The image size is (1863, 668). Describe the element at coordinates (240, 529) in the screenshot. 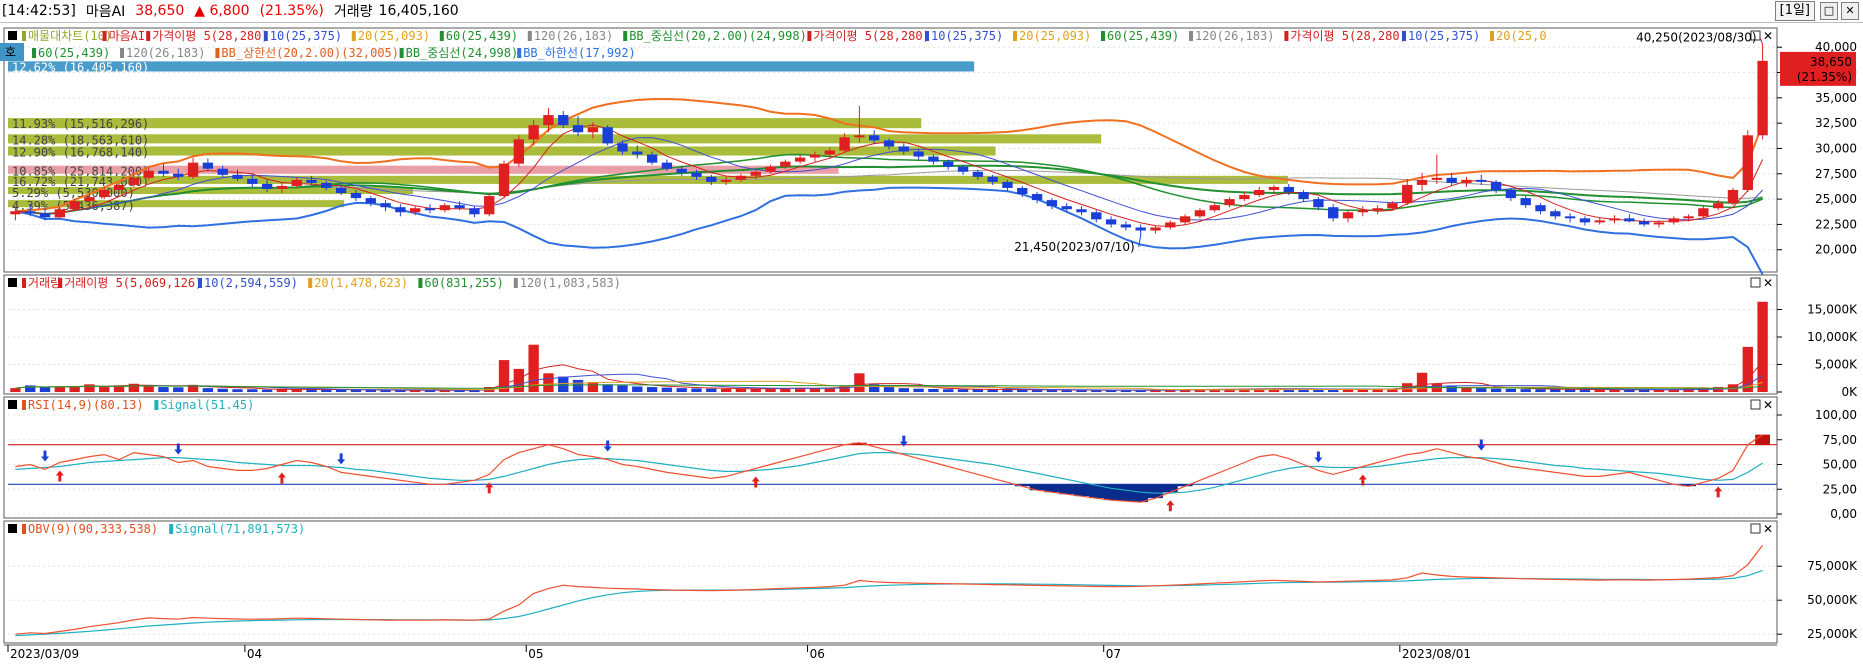

I see `obv-legend-item: Signal(71,891,573)` at that location.